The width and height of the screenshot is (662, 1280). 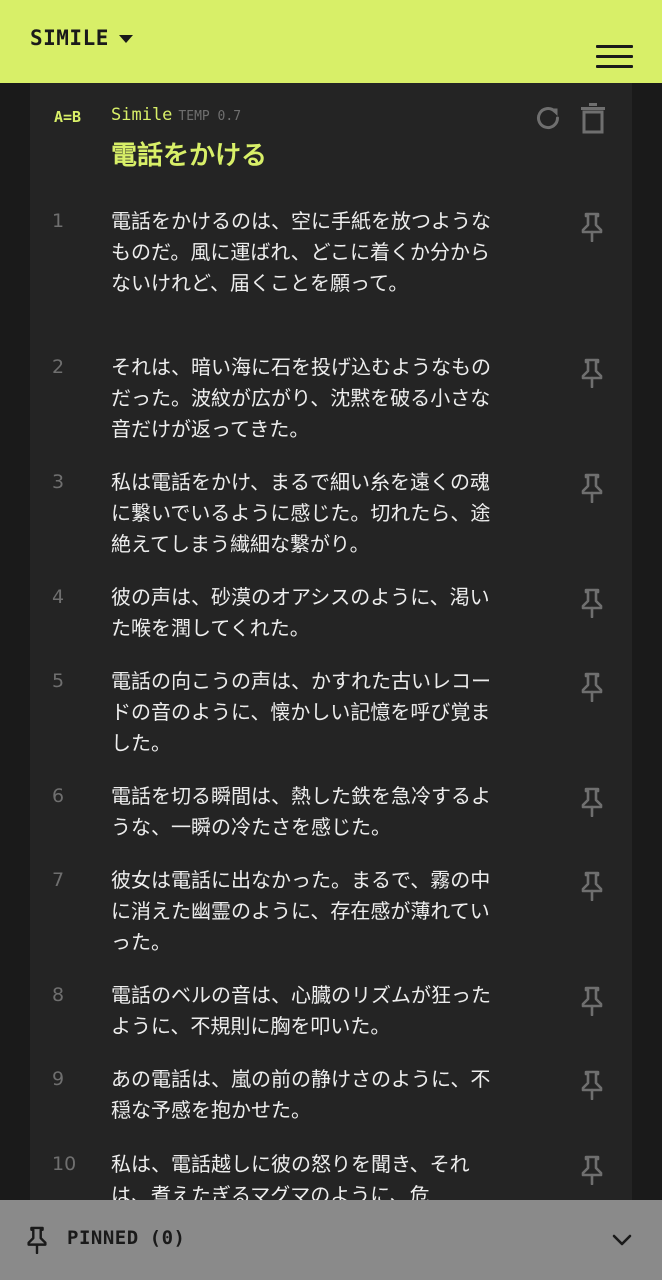 I want to click on pinned-drawer-toggle: PINNED (0), so click(x=331, y=1240).